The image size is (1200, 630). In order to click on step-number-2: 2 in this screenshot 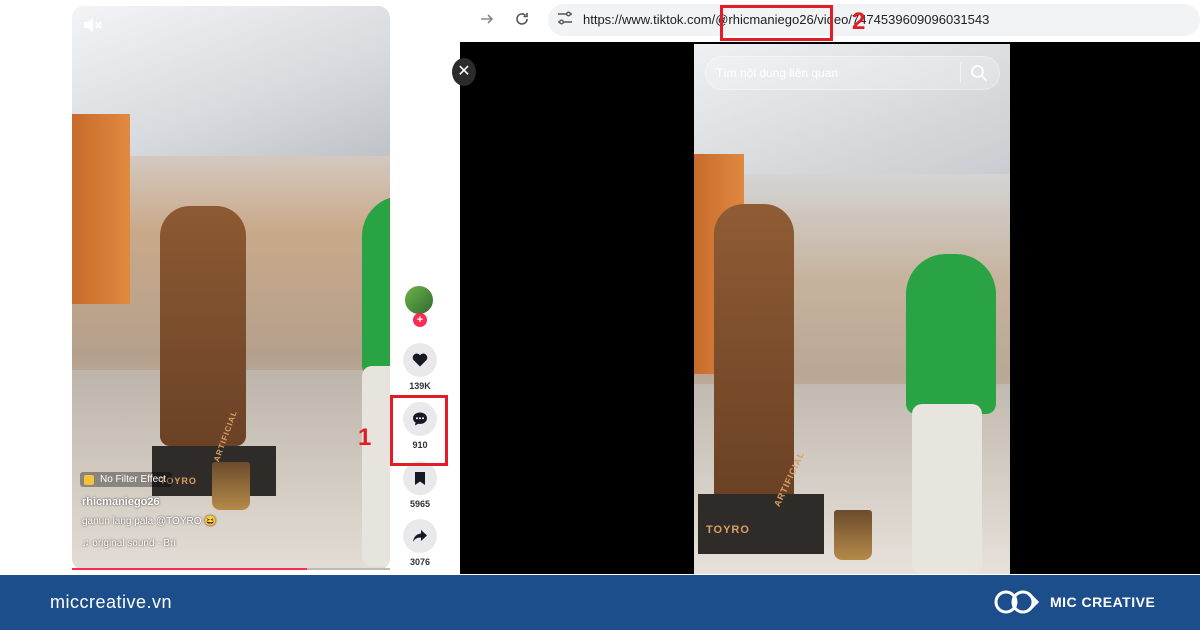, I will do `click(859, 21)`.